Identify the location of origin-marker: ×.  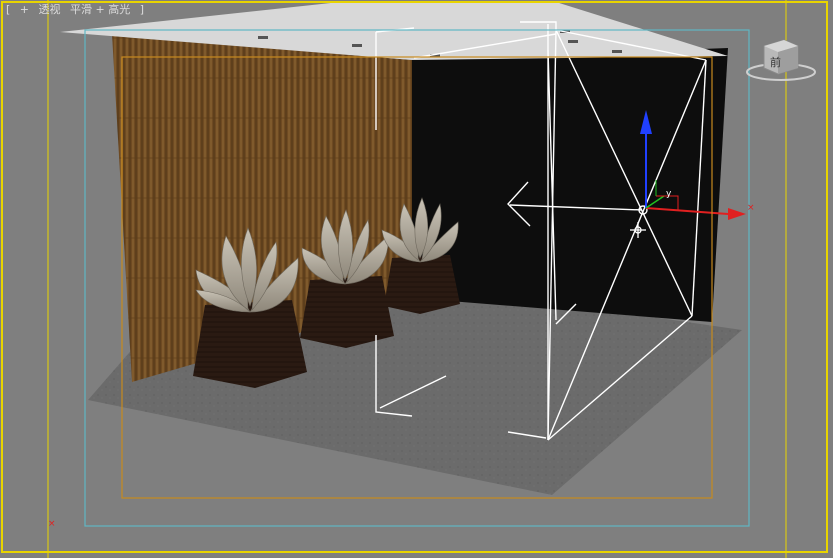
(52, 524).